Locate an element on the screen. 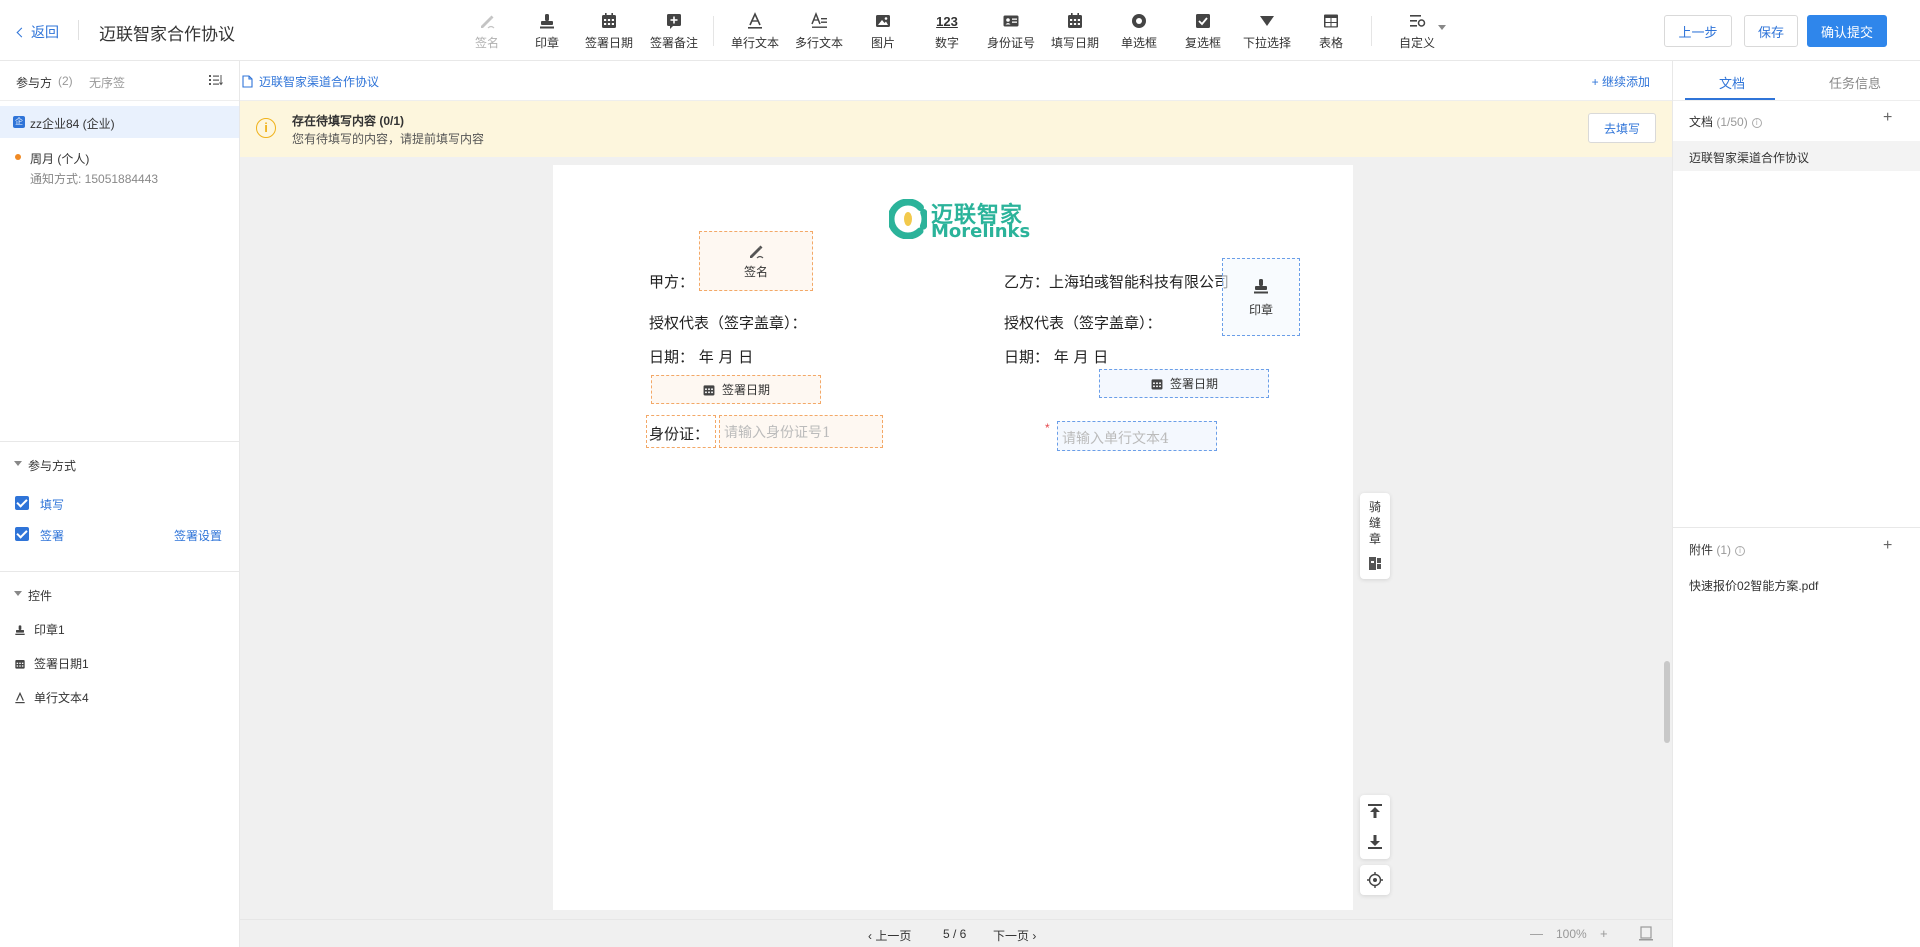 This screenshot has height=947, width=1920. back-button: 返回 is located at coordinates (37, 32).